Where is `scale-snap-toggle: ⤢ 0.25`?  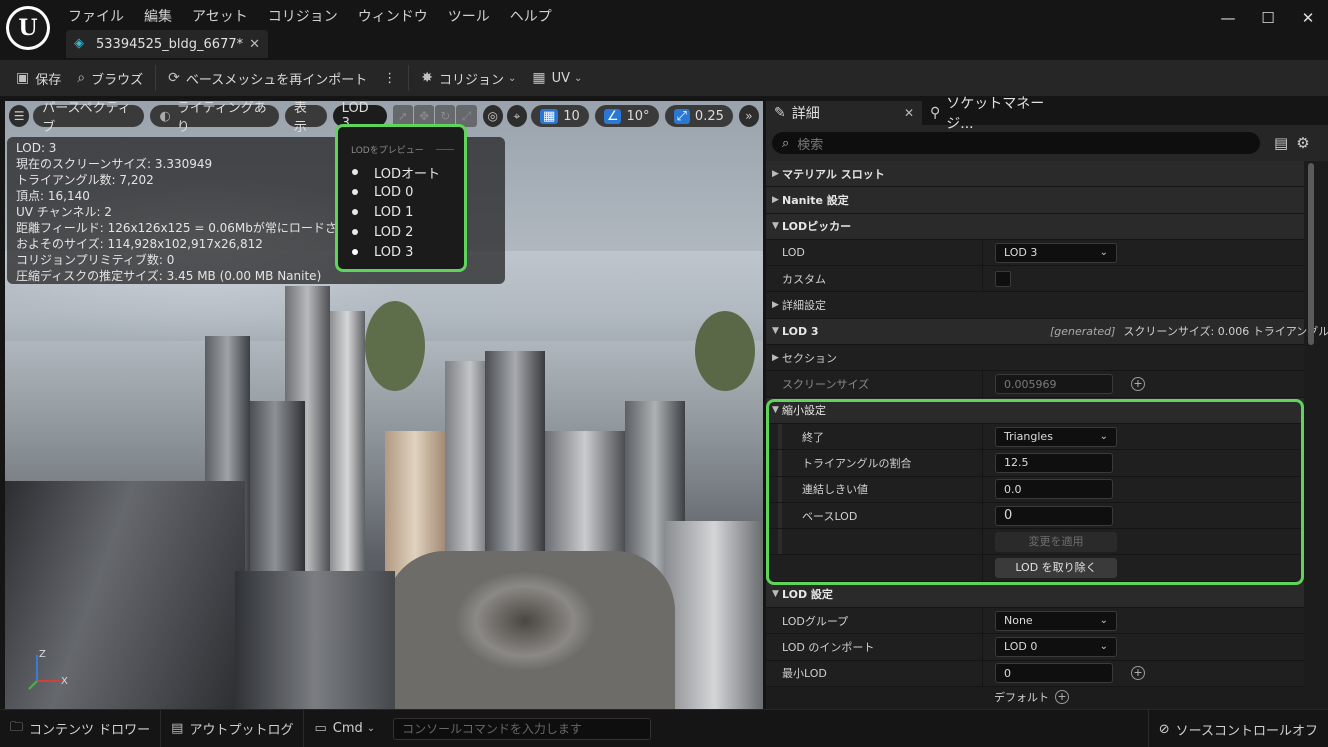
scale-snap-toggle: ⤢ 0.25 is located at coordinates (698, 116).